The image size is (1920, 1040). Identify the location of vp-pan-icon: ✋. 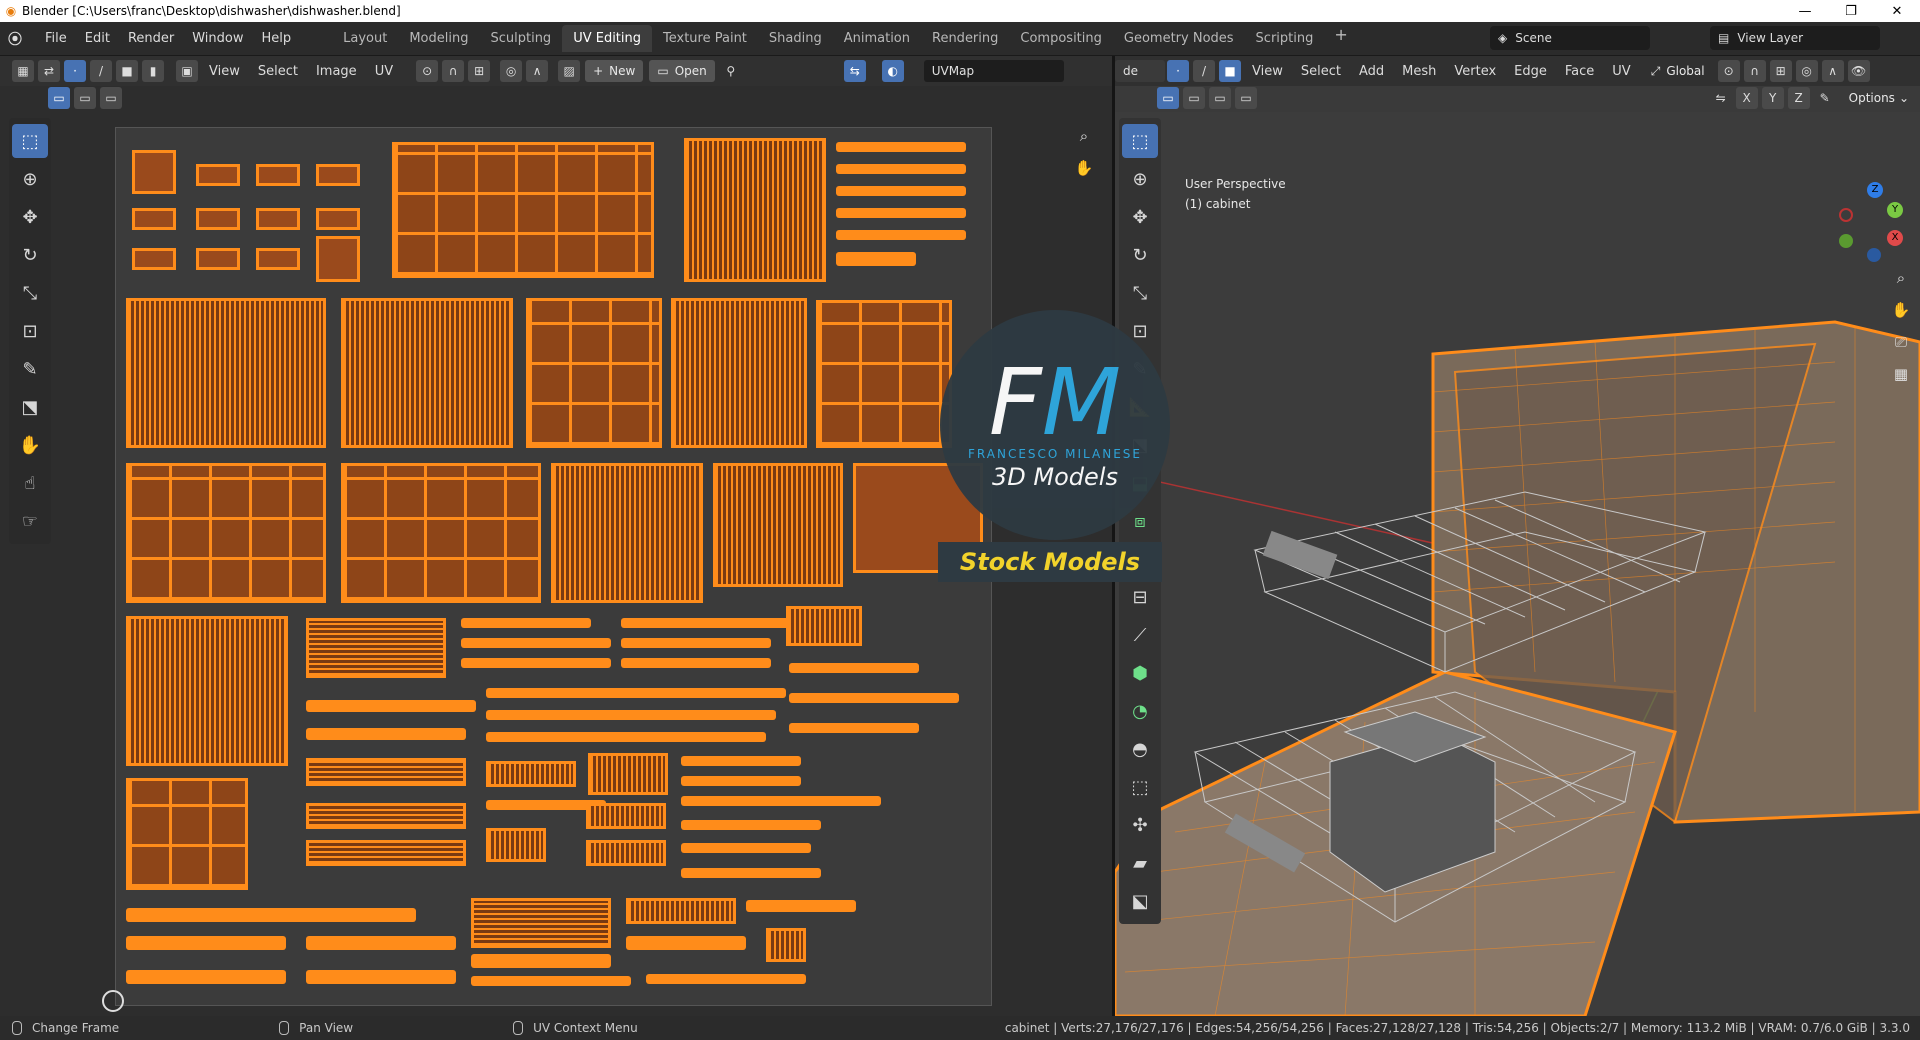
(1901, 310).